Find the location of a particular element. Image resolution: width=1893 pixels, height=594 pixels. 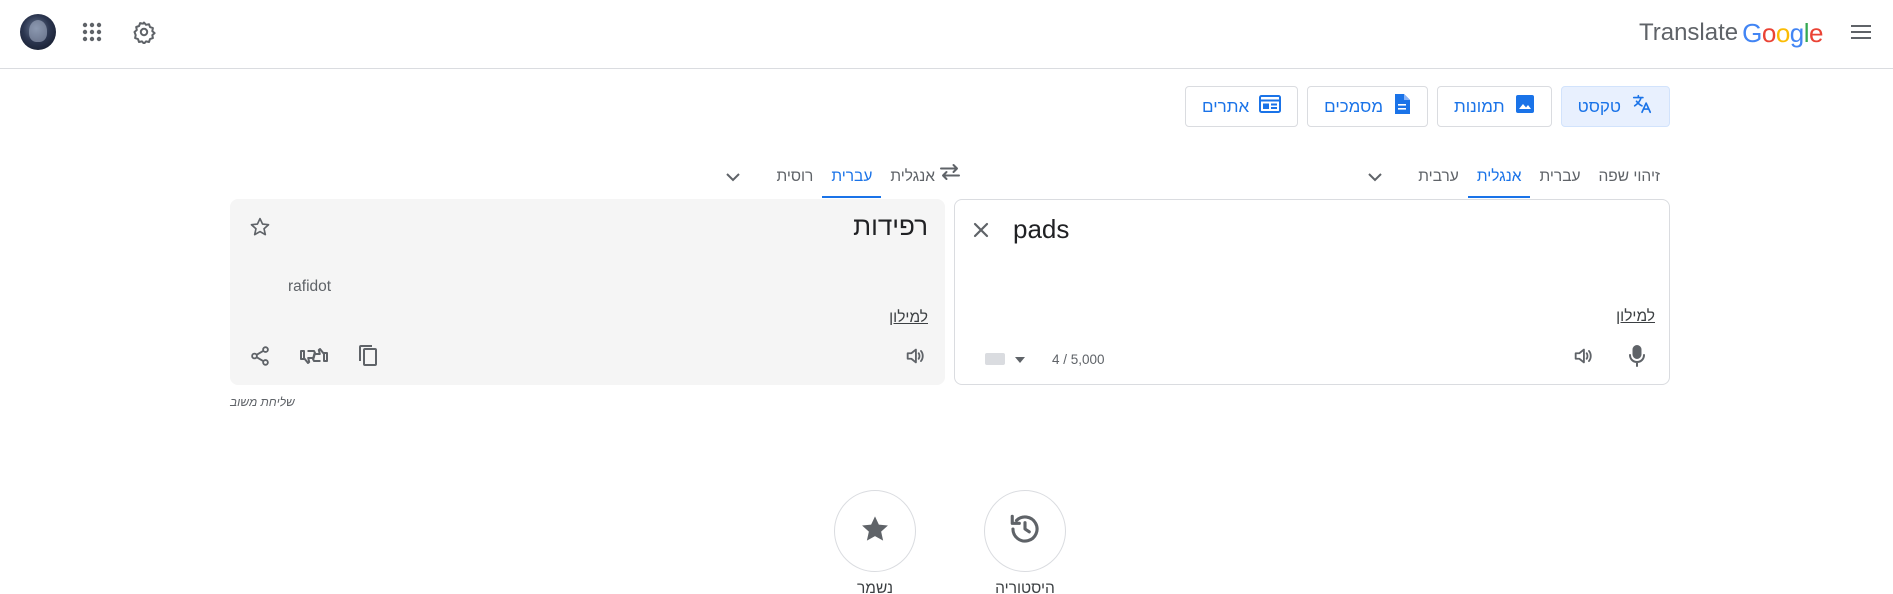

listen-translation-button is located at coordinates (915, 358).